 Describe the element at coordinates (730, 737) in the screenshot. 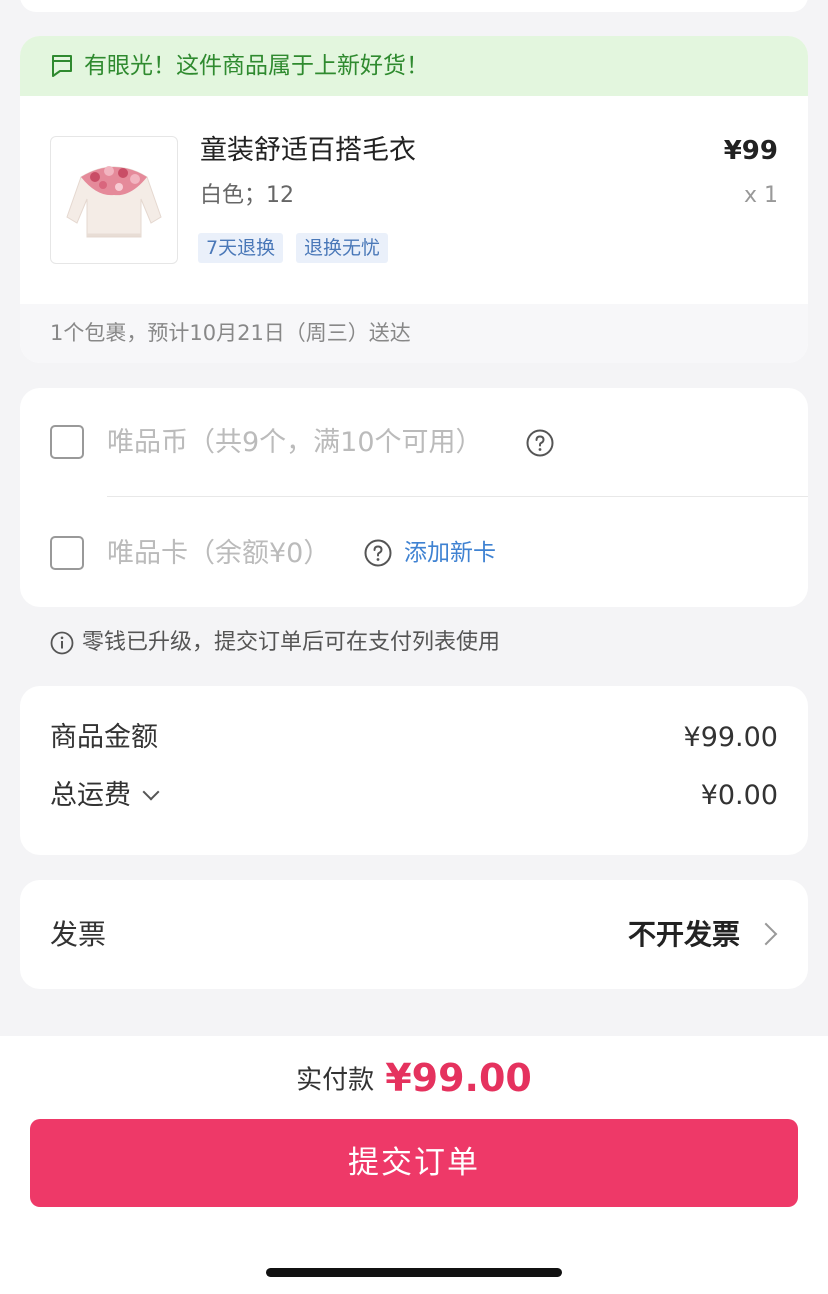

I see `goods-amount-value: ¥99.00` at that location.